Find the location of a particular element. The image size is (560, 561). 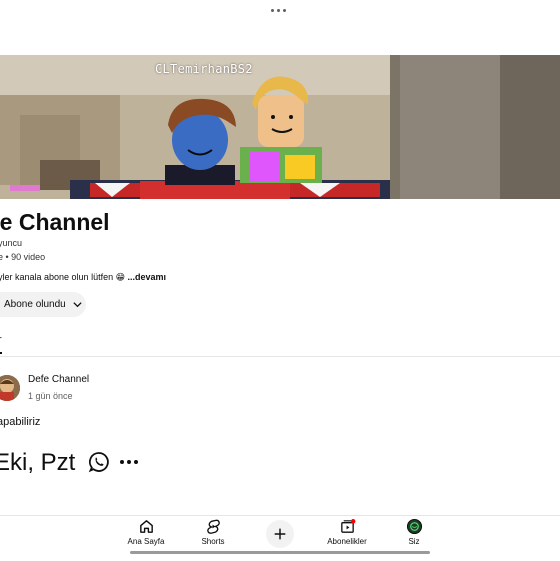

plus-icon is located at coordinates (280, 534).